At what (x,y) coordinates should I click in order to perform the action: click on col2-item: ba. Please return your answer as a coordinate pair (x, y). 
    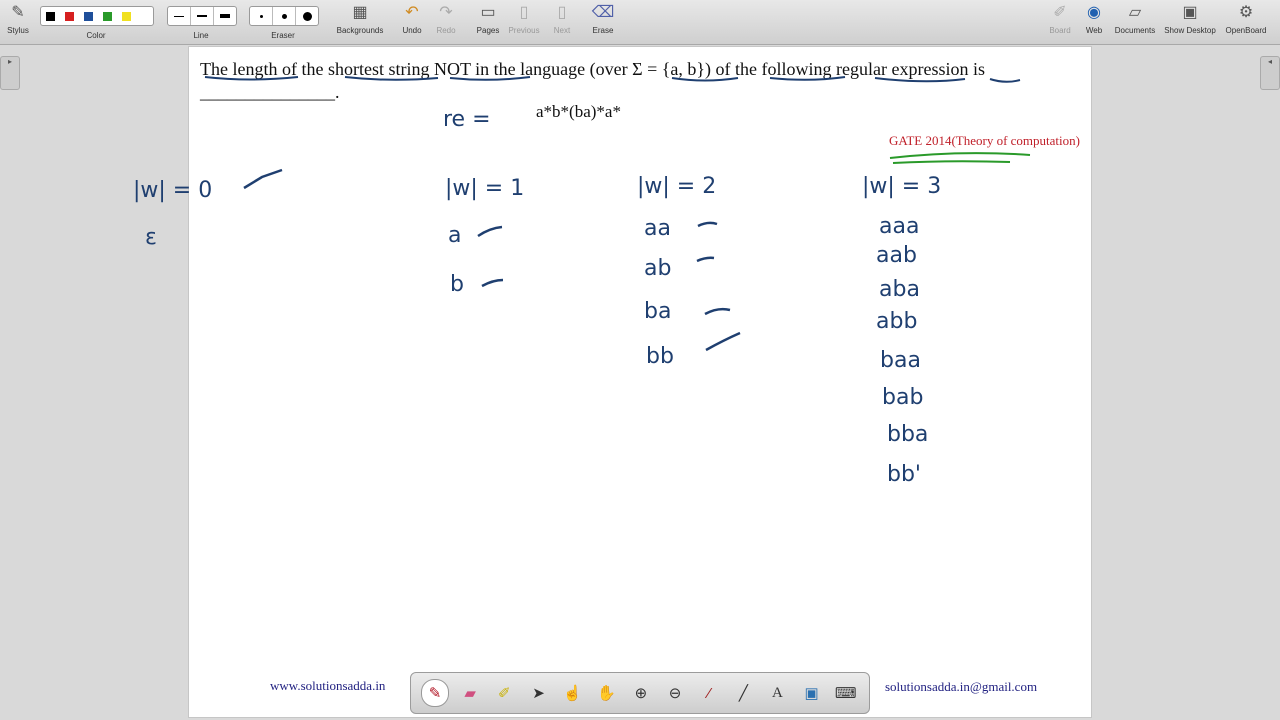
    Looking at the image, I should click on (657, 311).